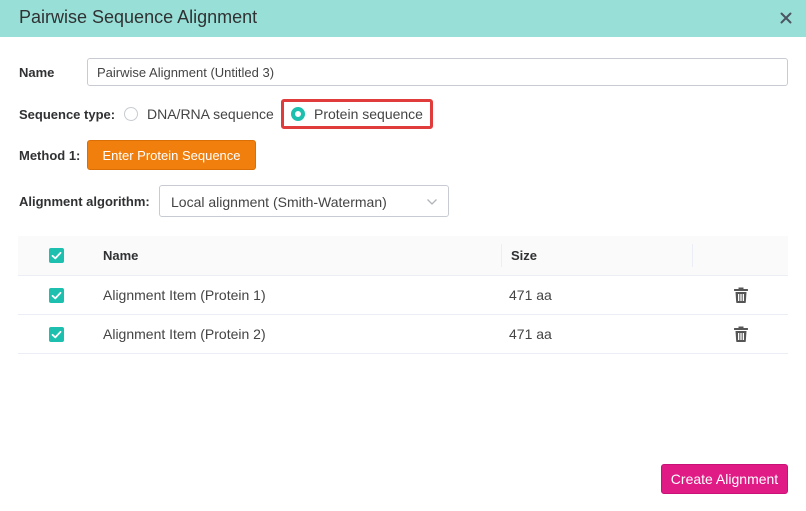 The image size is (806, 511). Describe the element at coordinates (184, 295) in the screenshot. I see `row-name: Alignment Item (Protein 1)` at that location.